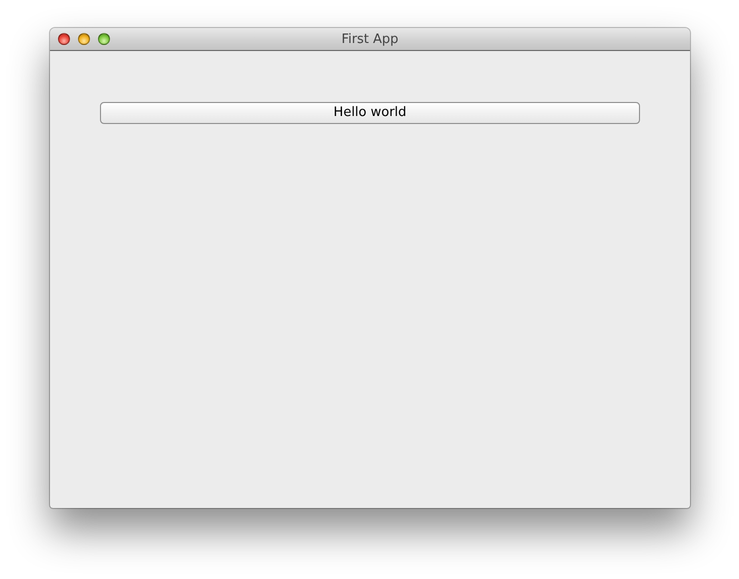 This screenshot has width=739, height=579. What do you see at coordinates (370, 39) in the screenshot?
I see `window-title: First App` at bounding box center [370, 39].